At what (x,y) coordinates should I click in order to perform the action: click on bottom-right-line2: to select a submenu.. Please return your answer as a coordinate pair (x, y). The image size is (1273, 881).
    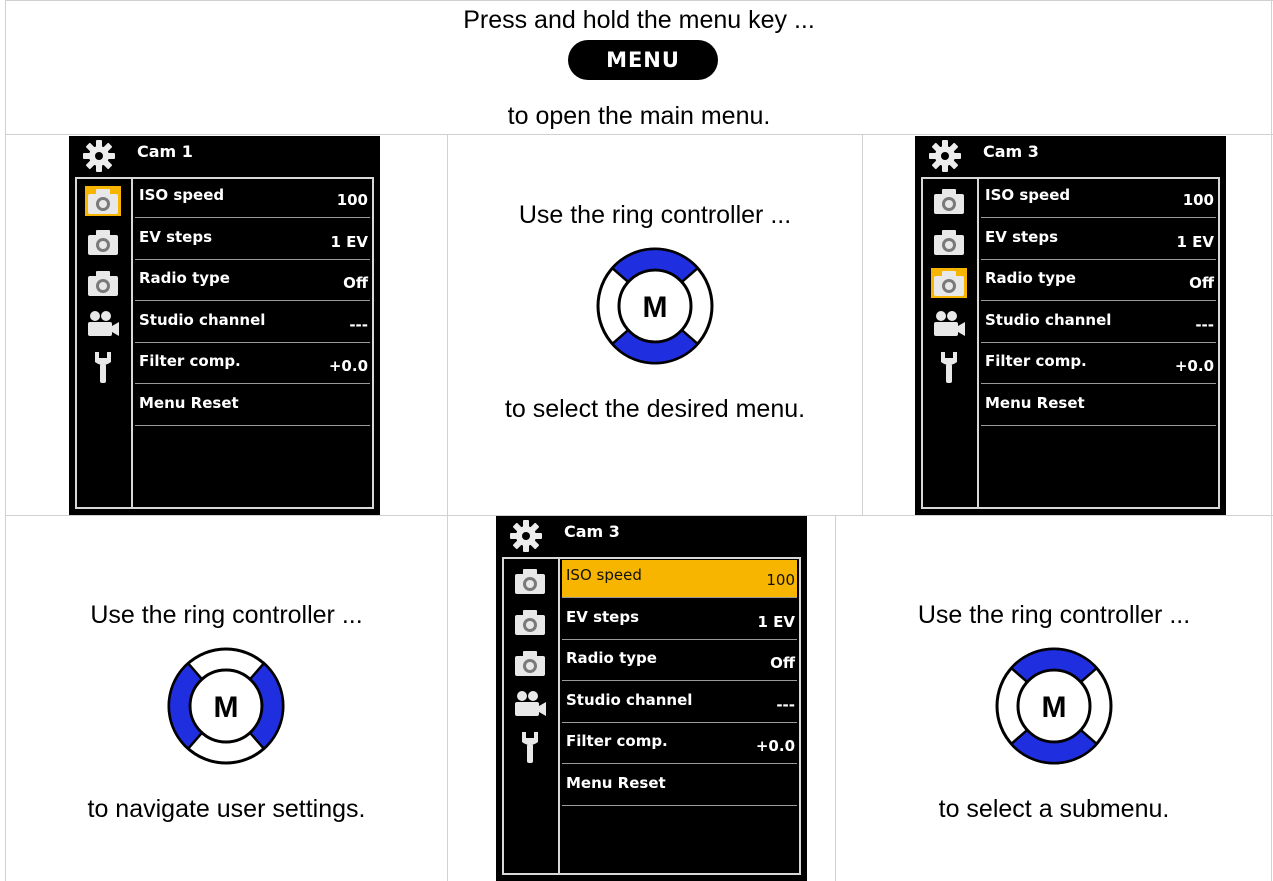
    Looking at the image, I should click on (1054, 809).